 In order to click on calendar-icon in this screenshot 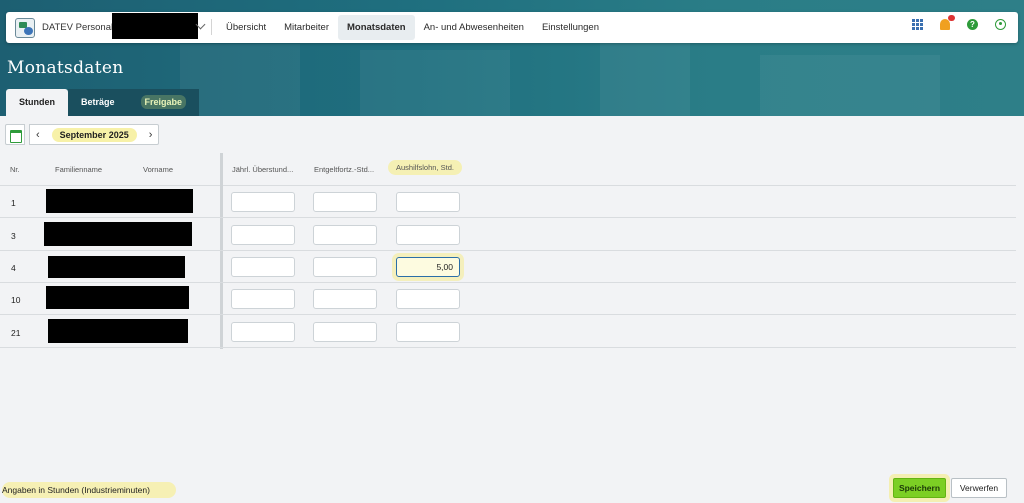, I will do `click(15, 134)`.